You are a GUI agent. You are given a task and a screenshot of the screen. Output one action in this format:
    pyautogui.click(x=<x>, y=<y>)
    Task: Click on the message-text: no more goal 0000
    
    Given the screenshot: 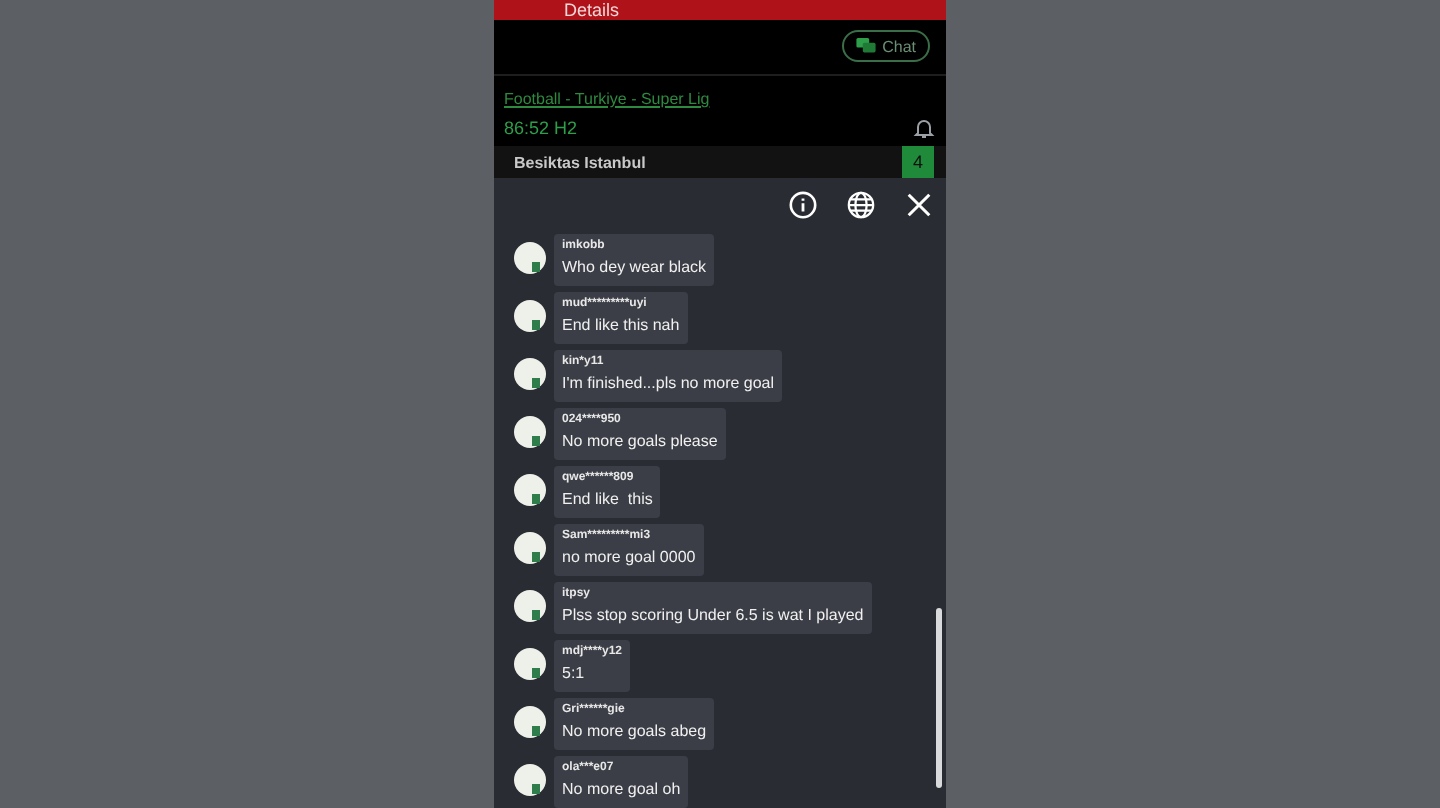 What is the action you would take?
    pyautogui.click(x=629, y=558)
    